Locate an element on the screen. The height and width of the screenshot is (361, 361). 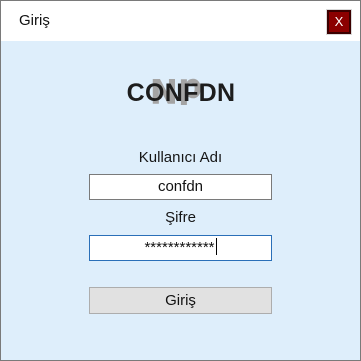
username-label: Kullanıcı Adı is located at coordinates (180, 157).